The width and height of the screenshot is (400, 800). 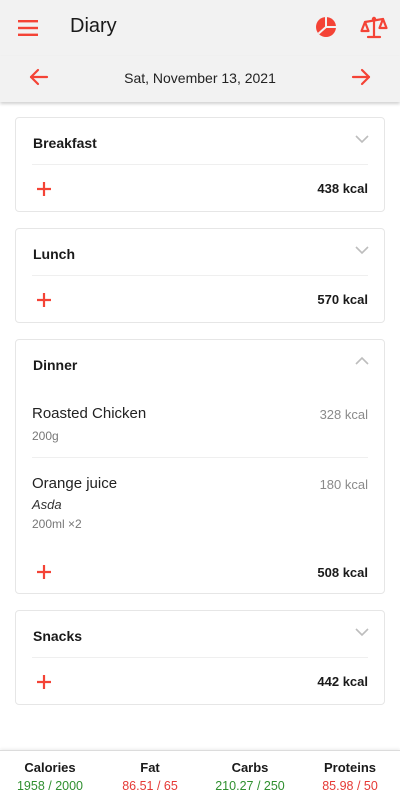 I want to click on meal-header-lunch: Lunch, so click(x=200, y=252).